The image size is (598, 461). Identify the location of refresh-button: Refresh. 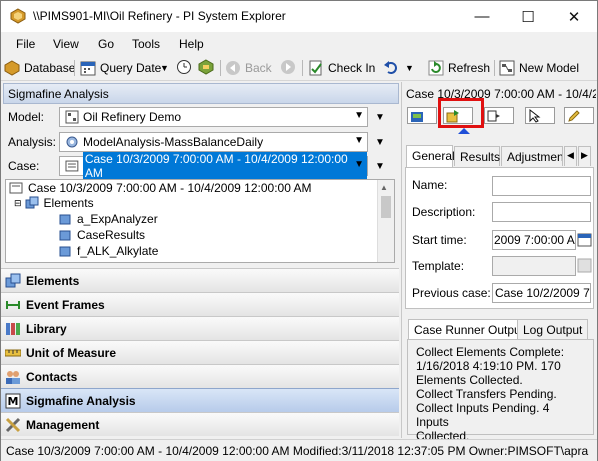
(459, 68).